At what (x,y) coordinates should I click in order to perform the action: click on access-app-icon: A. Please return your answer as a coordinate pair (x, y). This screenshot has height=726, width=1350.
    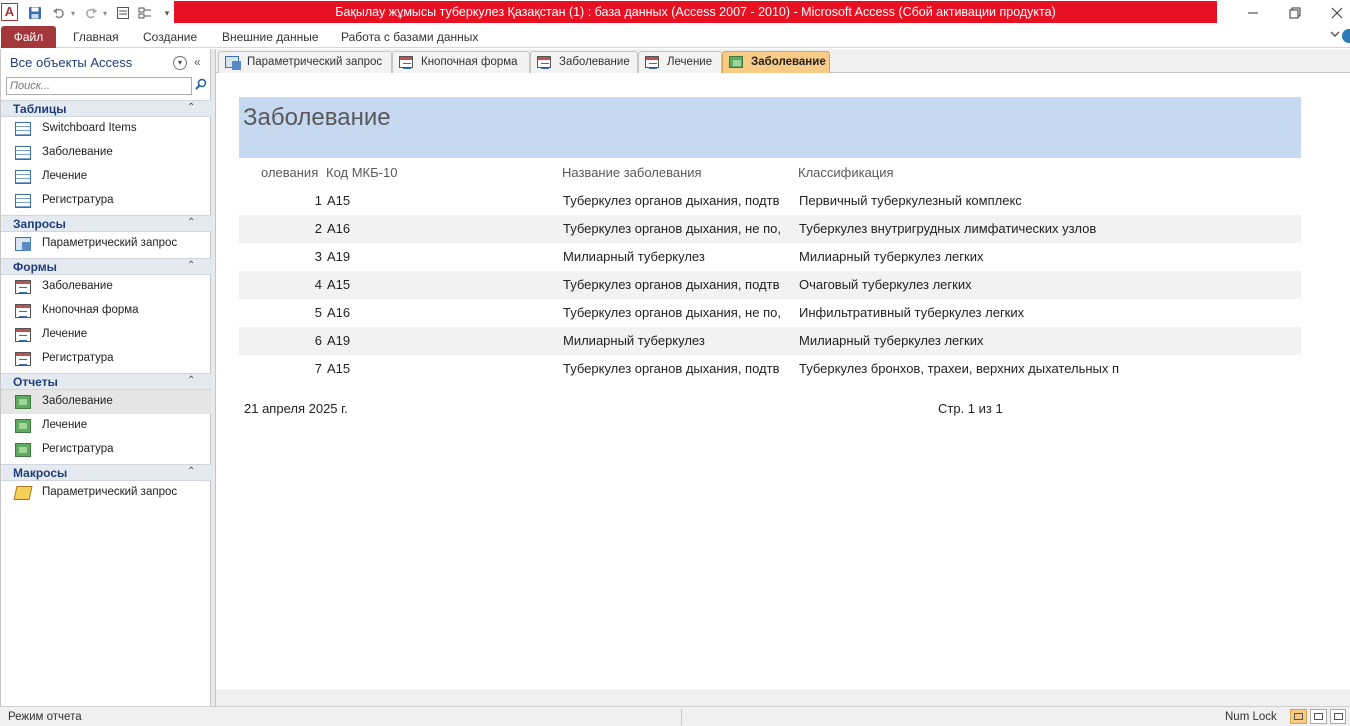
    Looking at the image, I should click on (9, 12).